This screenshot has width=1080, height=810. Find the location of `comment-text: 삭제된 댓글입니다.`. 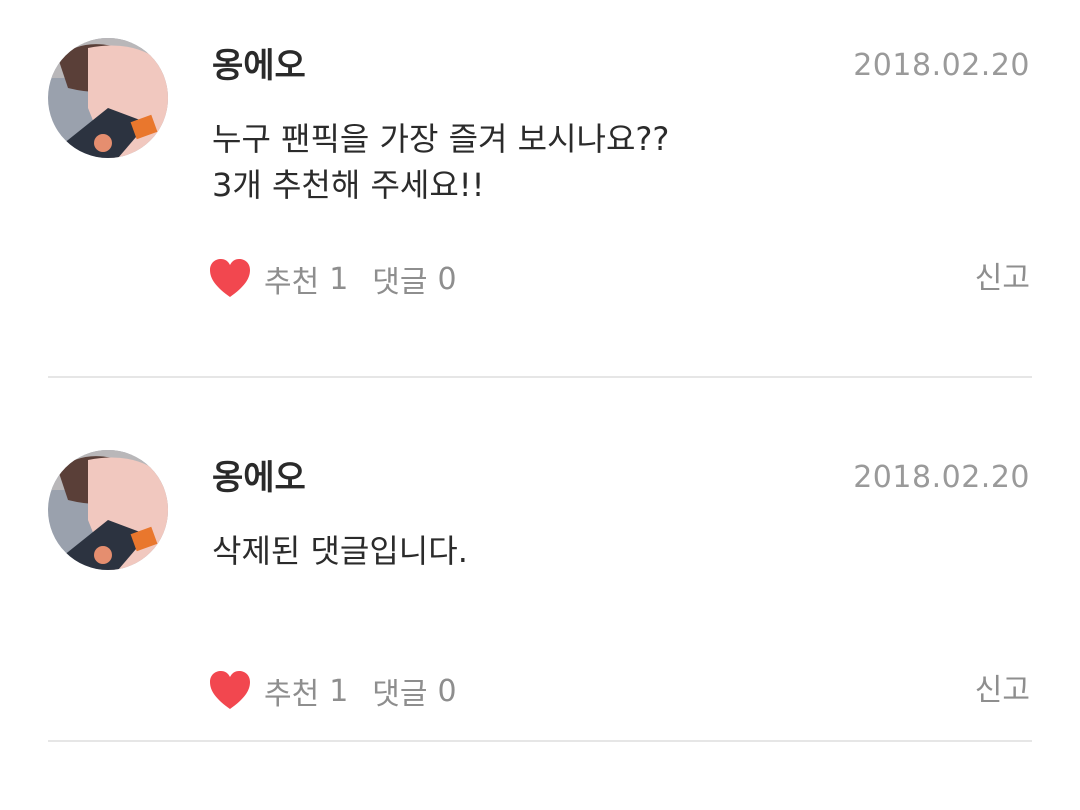

comment-text: 삭제된 댓글입니다. is located at coordinates (340, 551).